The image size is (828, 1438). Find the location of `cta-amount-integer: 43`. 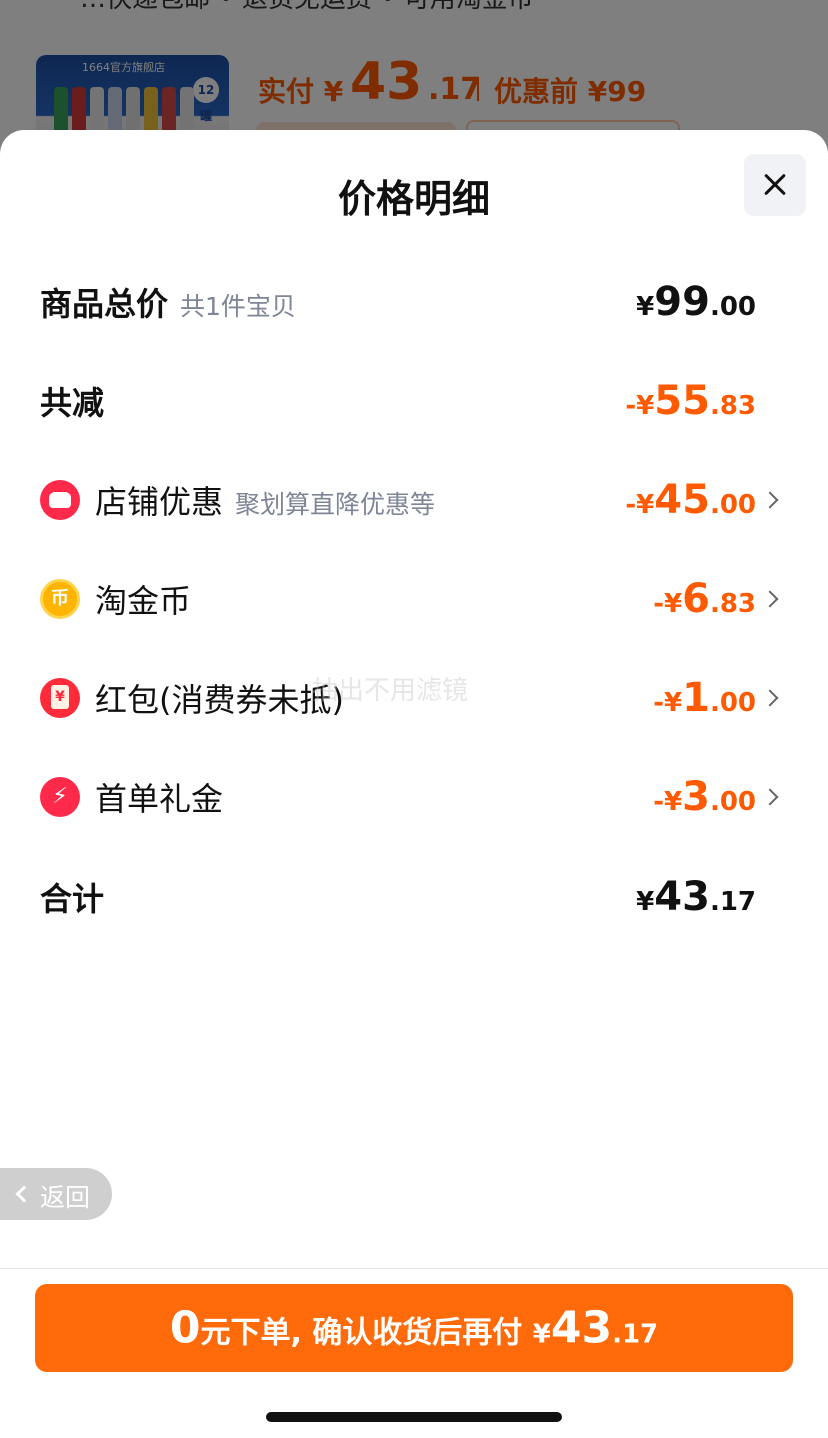

cta-amount-integer: 43 is located at coordinates (581, 1328).